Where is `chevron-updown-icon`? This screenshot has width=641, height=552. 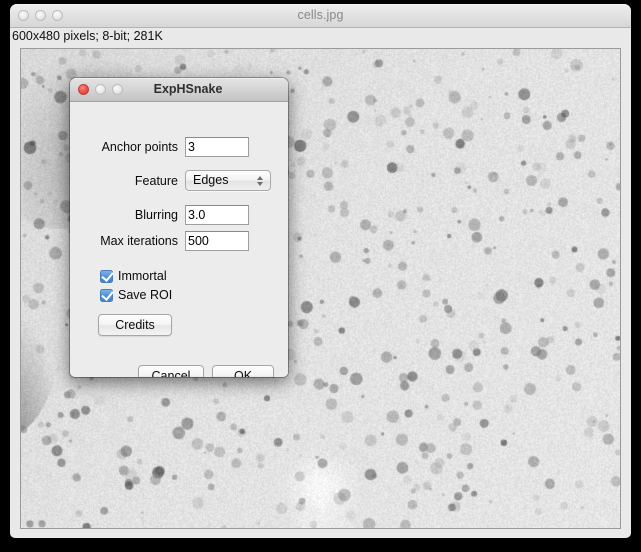 chevron-updown-icon is located at coordinates (259, 181).